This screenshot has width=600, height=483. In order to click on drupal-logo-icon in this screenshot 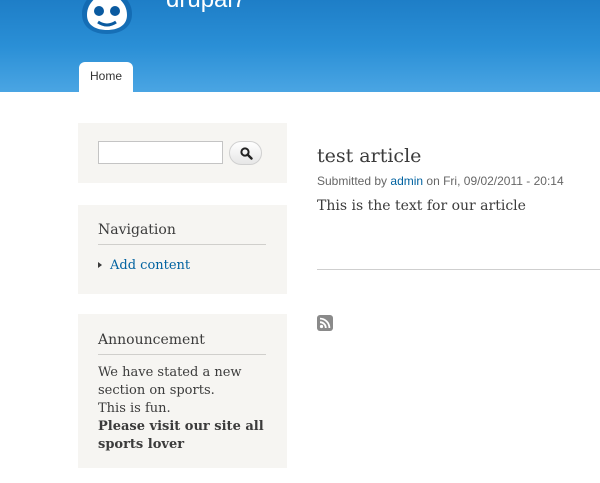, I will do `click(107, 18)`.